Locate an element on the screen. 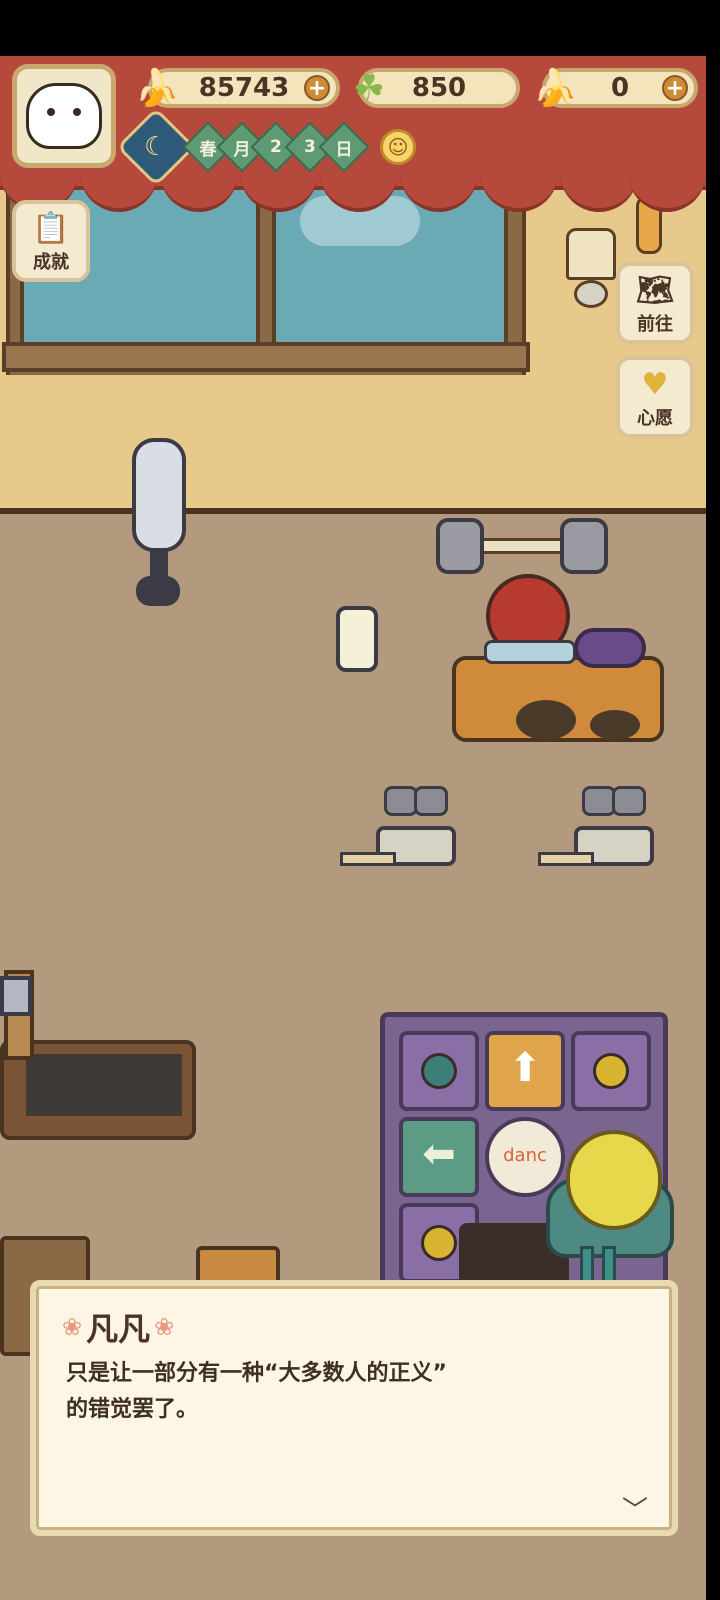 Image resolution: width=720 pixels, height=1600 pixels. blue-banana-icon: 🍌 is located at coordinates (555, 88).